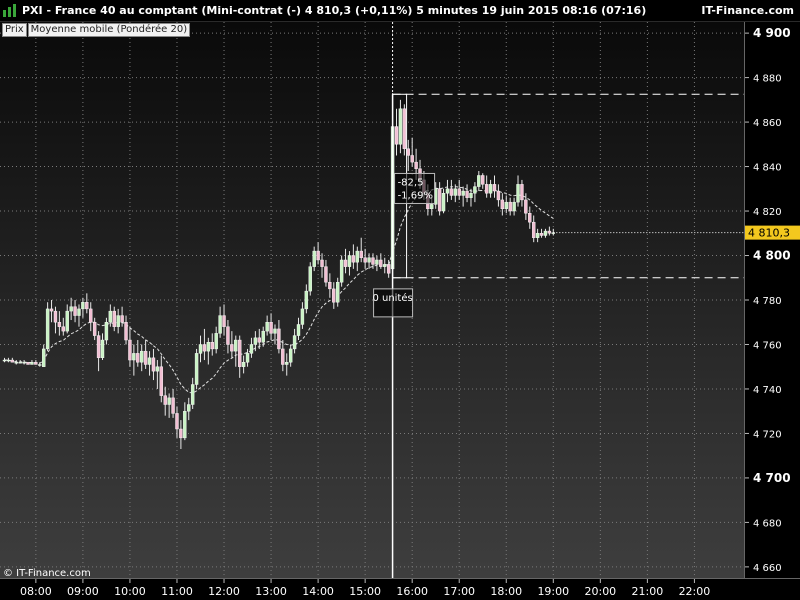 Image resolution: width=800 pixels, height=600 pixels. Describe the element at coordinates (772, 256) in the screenshot. I see `y-tick-label: 4 800` at that location.